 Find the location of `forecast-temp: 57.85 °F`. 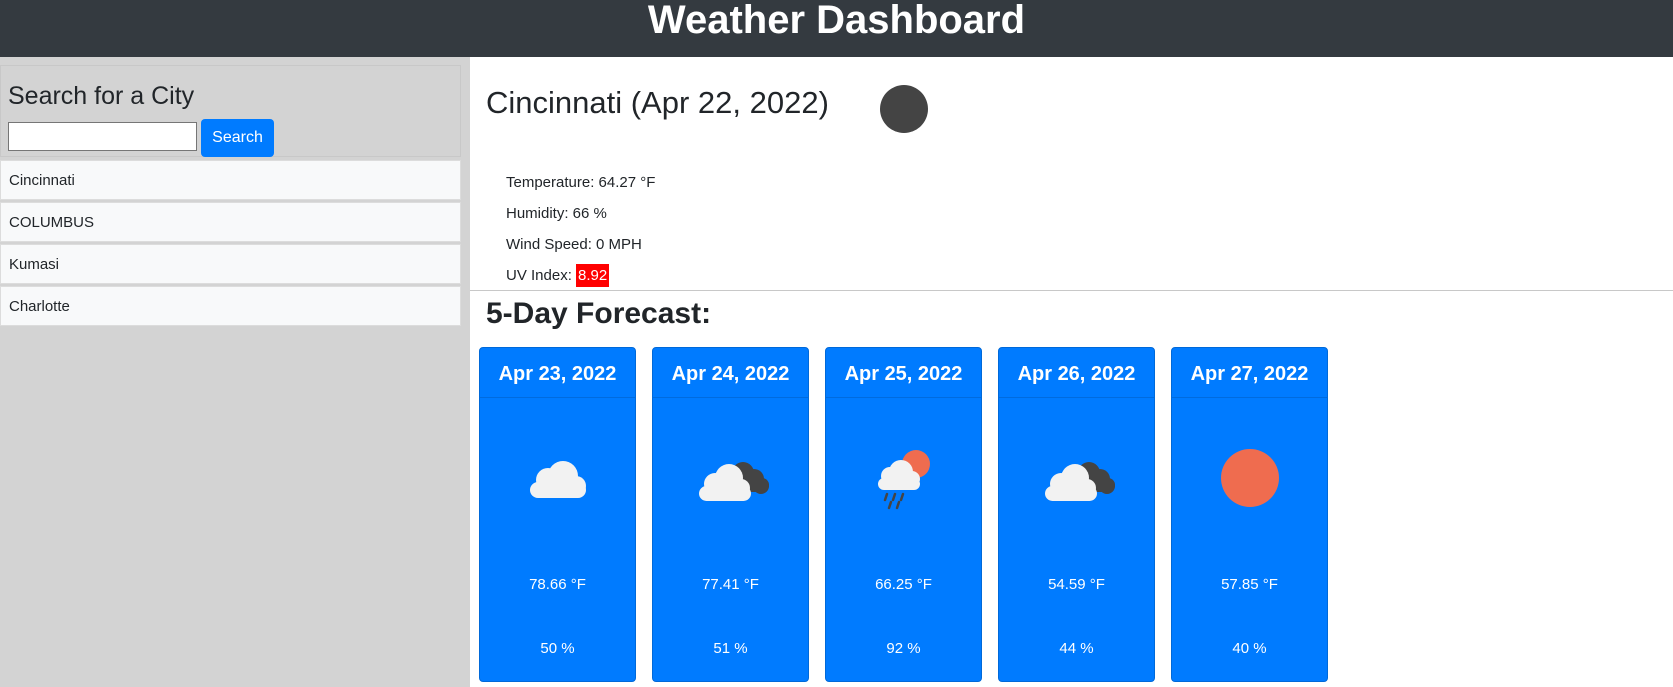

forecast-temp: 57.85 °F is located at coordinates (1249, 584).